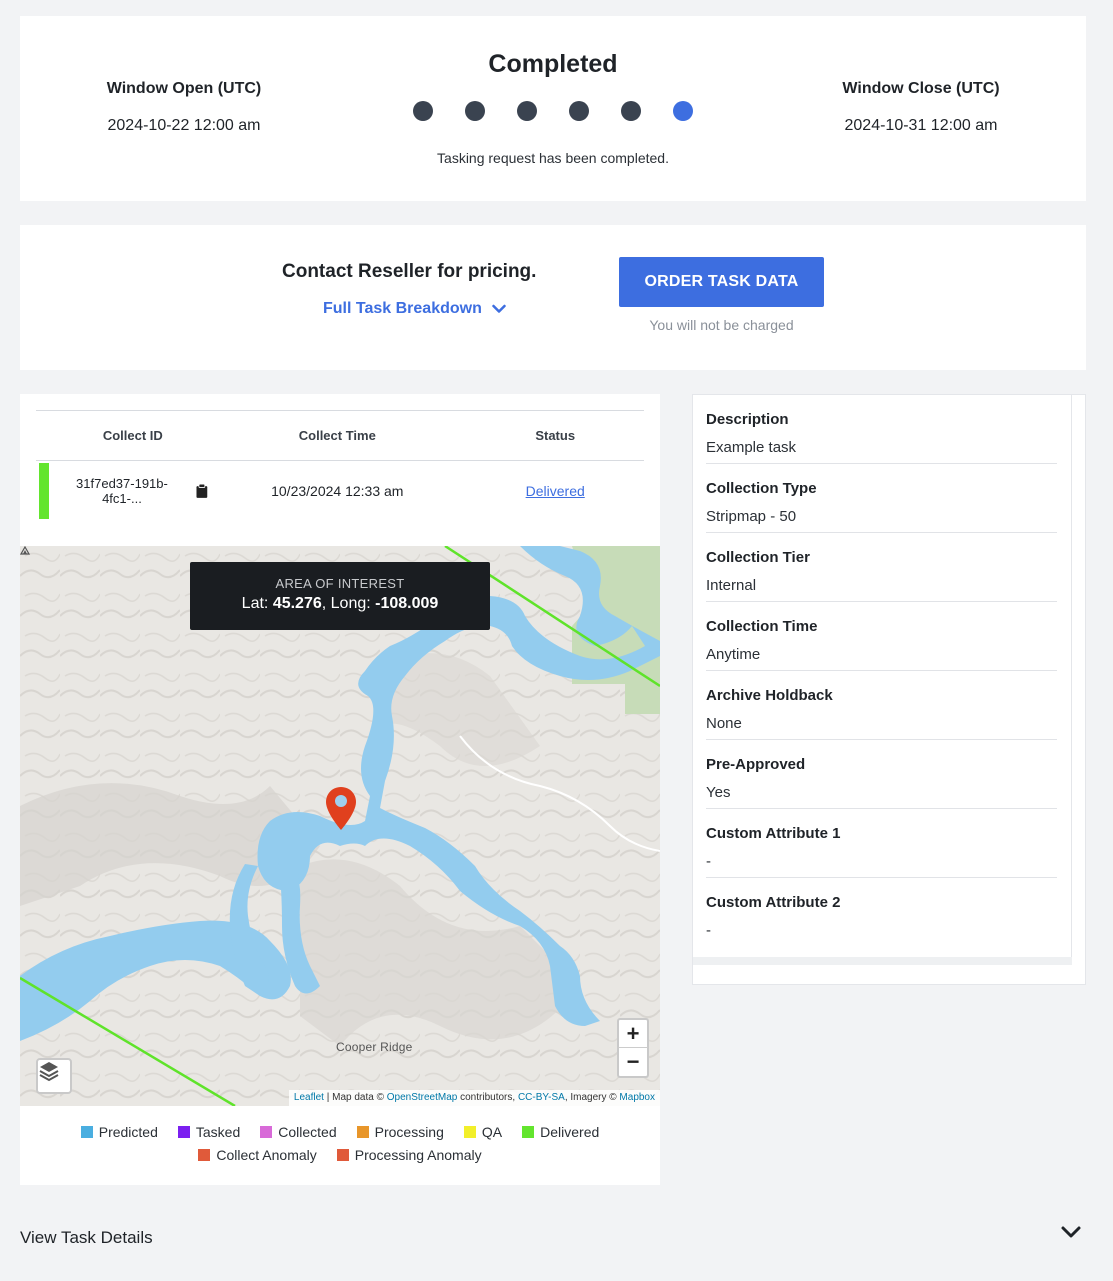  Describe the element at coordinates (555, 435) in the screenshot. I see `status-header: Status` at that location.